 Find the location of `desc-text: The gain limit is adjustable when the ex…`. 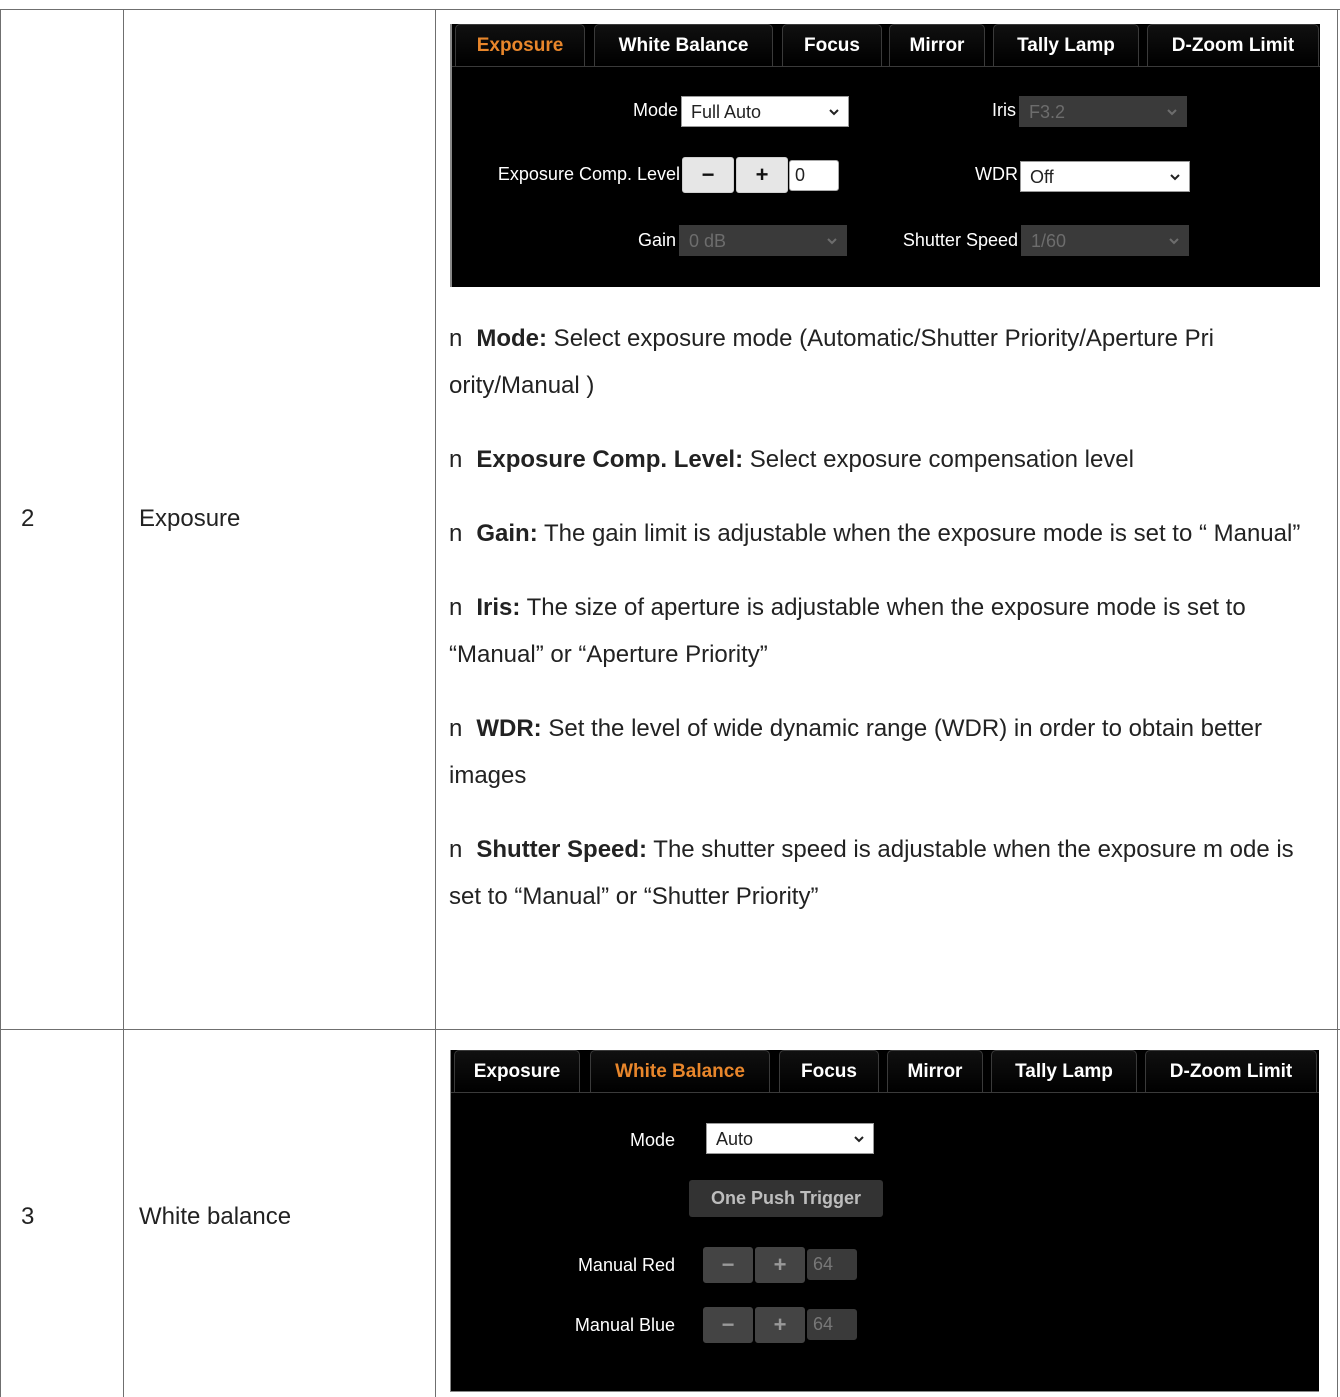

desc-text: The gain limit is adjustable when the ex… is located at coordinates (919, 533).